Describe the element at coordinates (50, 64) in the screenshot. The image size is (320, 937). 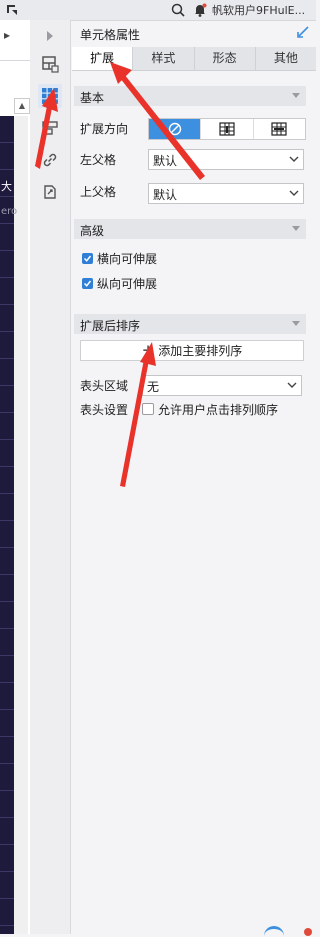
I see `cell-element-icon` at that location.